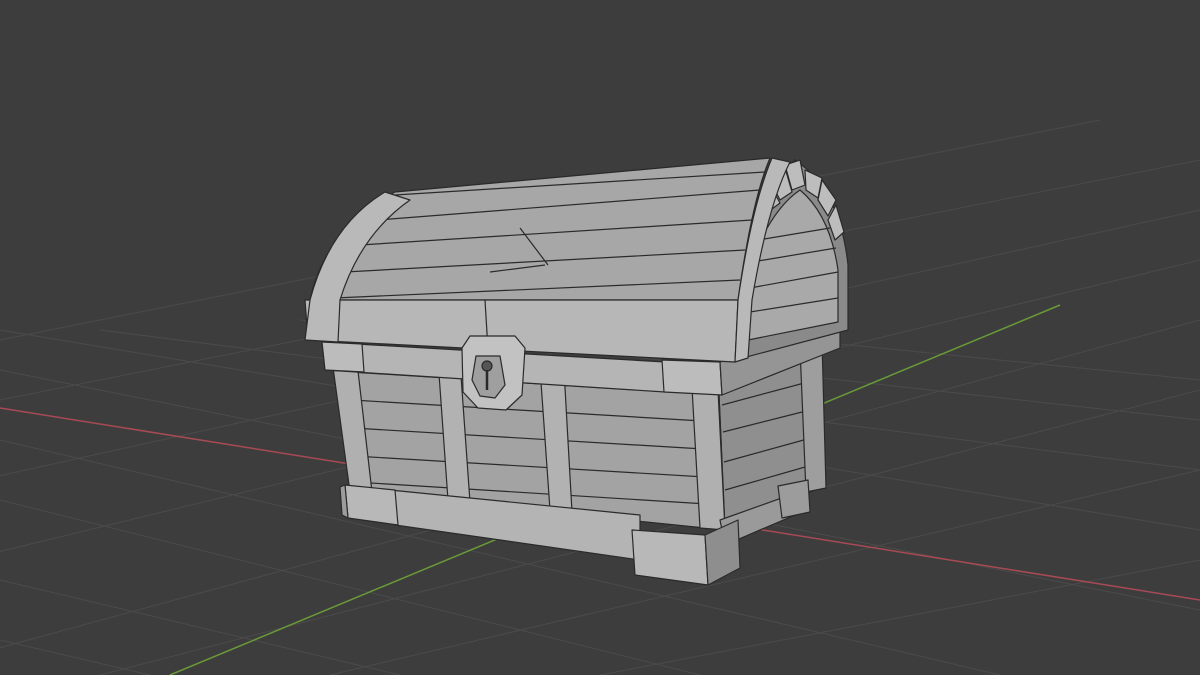 This screenshot has height=675, width=1200. I want to click on chest-top-rim-corner-right, so click(692, 377).